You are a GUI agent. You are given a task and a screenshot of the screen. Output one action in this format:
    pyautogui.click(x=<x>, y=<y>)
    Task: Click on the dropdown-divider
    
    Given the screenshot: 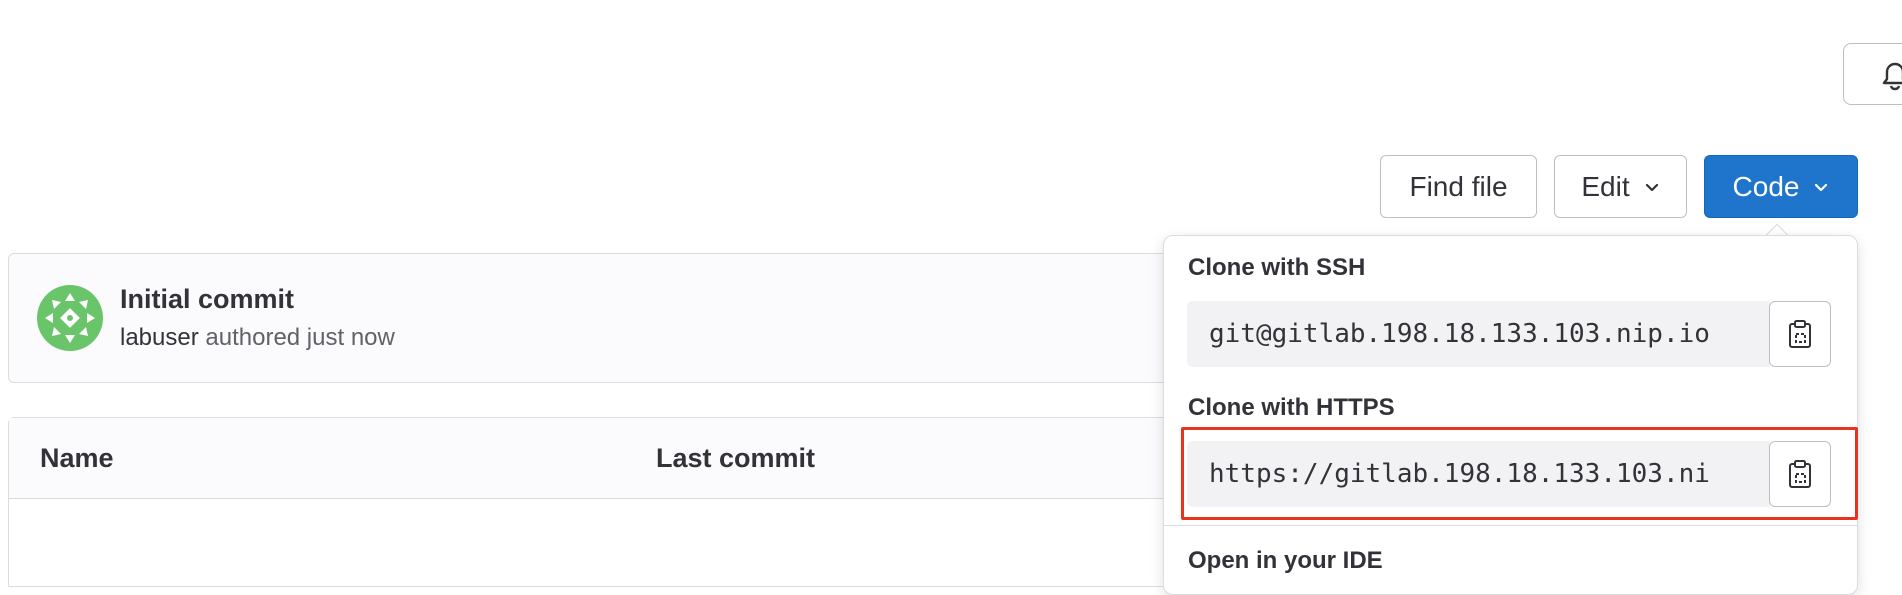 What is the action you would take?
    pyautogui.click(x=1510, y=525)
    